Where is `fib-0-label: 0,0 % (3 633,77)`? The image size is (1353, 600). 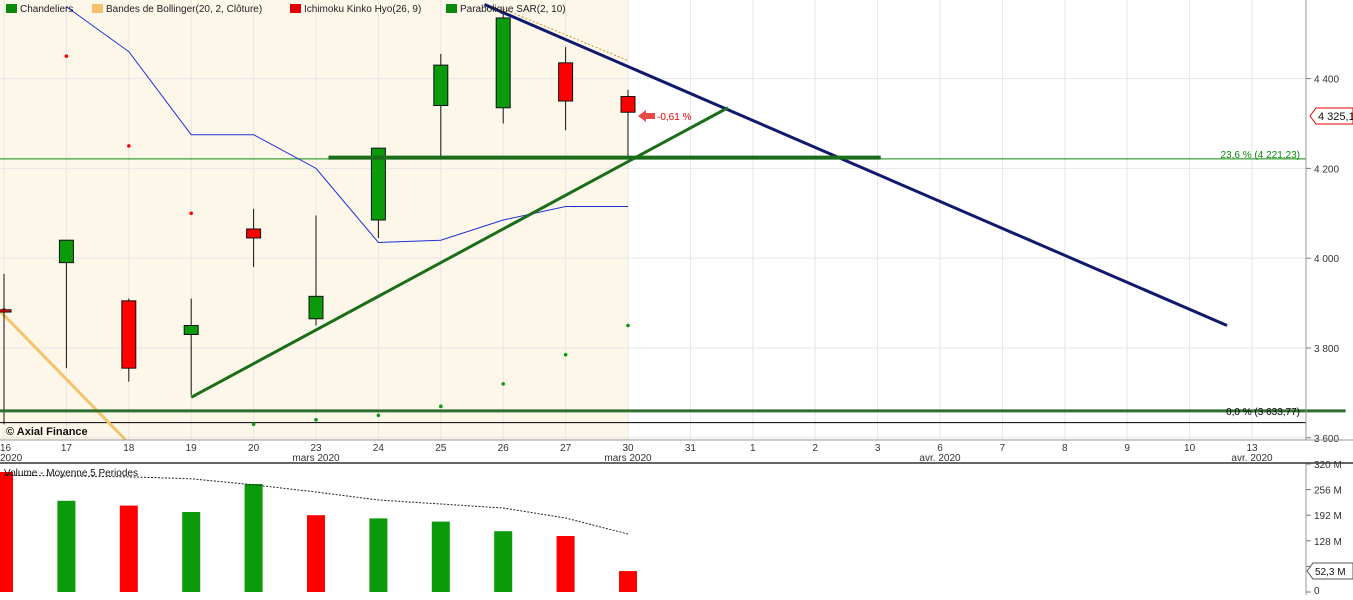
fib-0-label: 0,0 % (3 633,77) is located at coordinates (1263, 412).